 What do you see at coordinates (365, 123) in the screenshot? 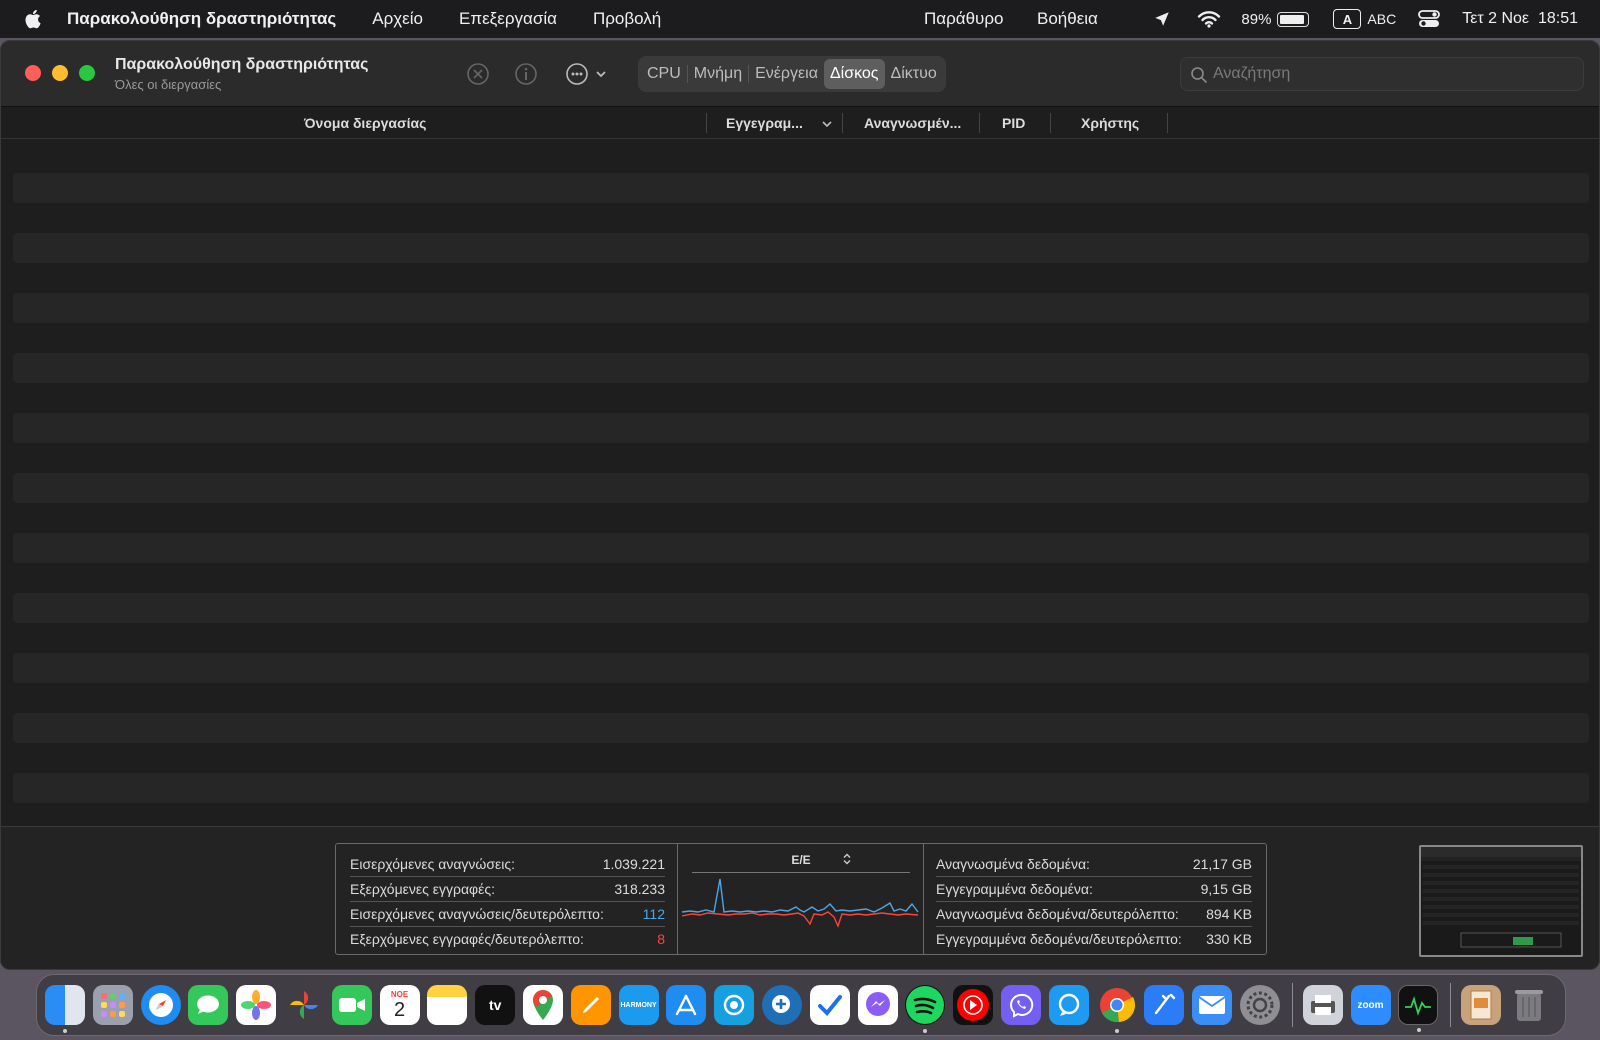
I see `column-process-name: Όνομα διεργασίας` at bounding box center [365, 123].